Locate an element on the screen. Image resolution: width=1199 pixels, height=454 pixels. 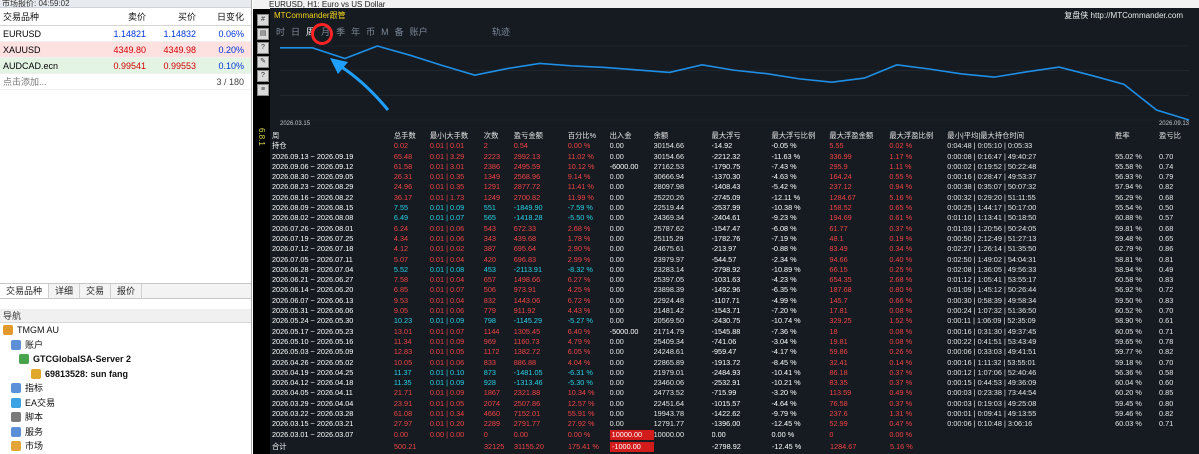
stats-cell: 0.26 % is located at coordinates (901, 352).